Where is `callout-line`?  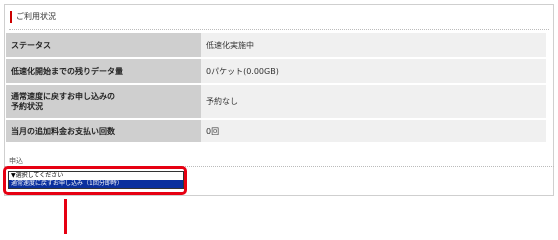
callout-line is located at coordinates (65, 216).